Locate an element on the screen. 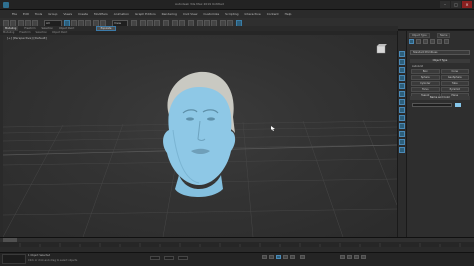 This screenshot has height=266, width=474. minimize-icon: – is located at coordinates (445, 4).